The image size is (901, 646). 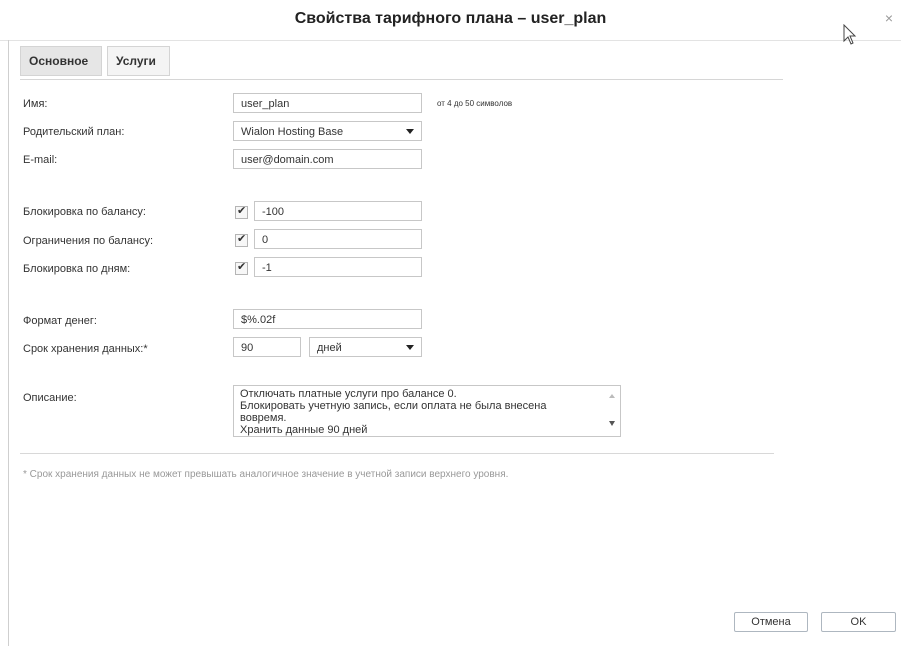 I want to click on tab-services: Услуги, so click(x=138, y=61).